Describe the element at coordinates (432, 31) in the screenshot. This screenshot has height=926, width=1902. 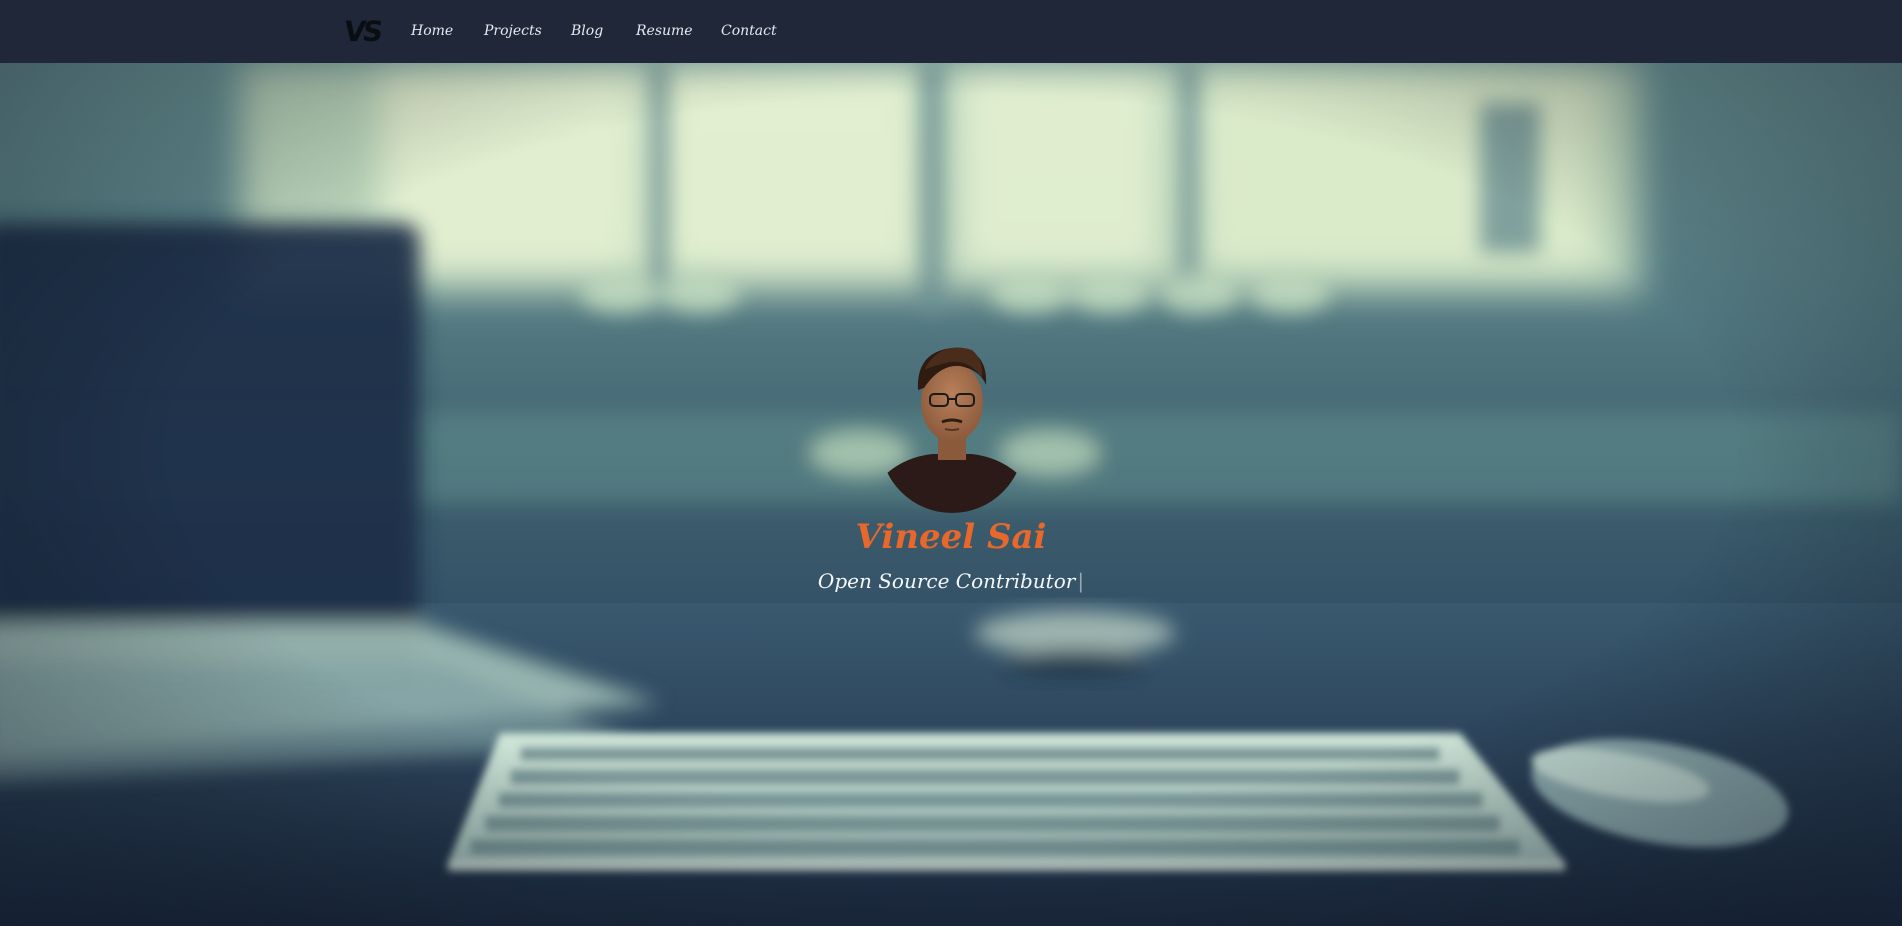
I see `nav-link-home: Home` at that location.